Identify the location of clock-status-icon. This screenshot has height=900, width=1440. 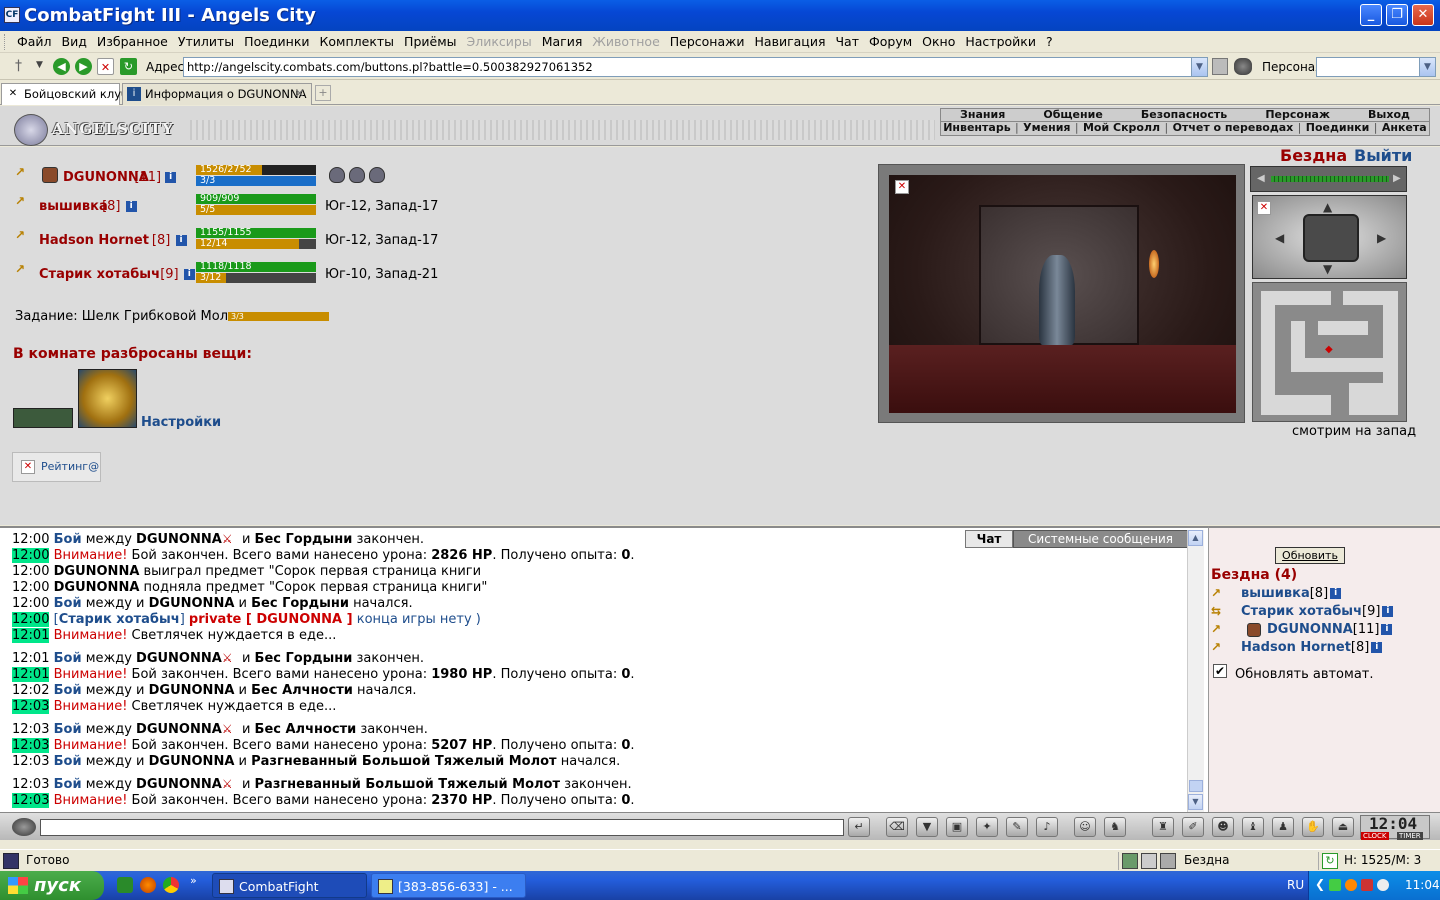
(1130, 861).